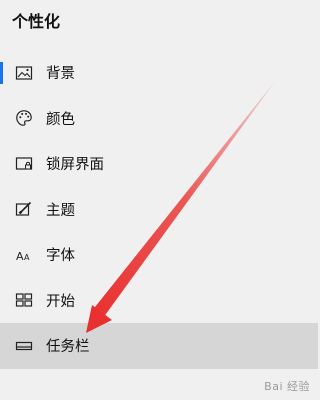 The image size is (320, 400). I want to click on nav-item-fonts: A A 字体, so click(159, 255).